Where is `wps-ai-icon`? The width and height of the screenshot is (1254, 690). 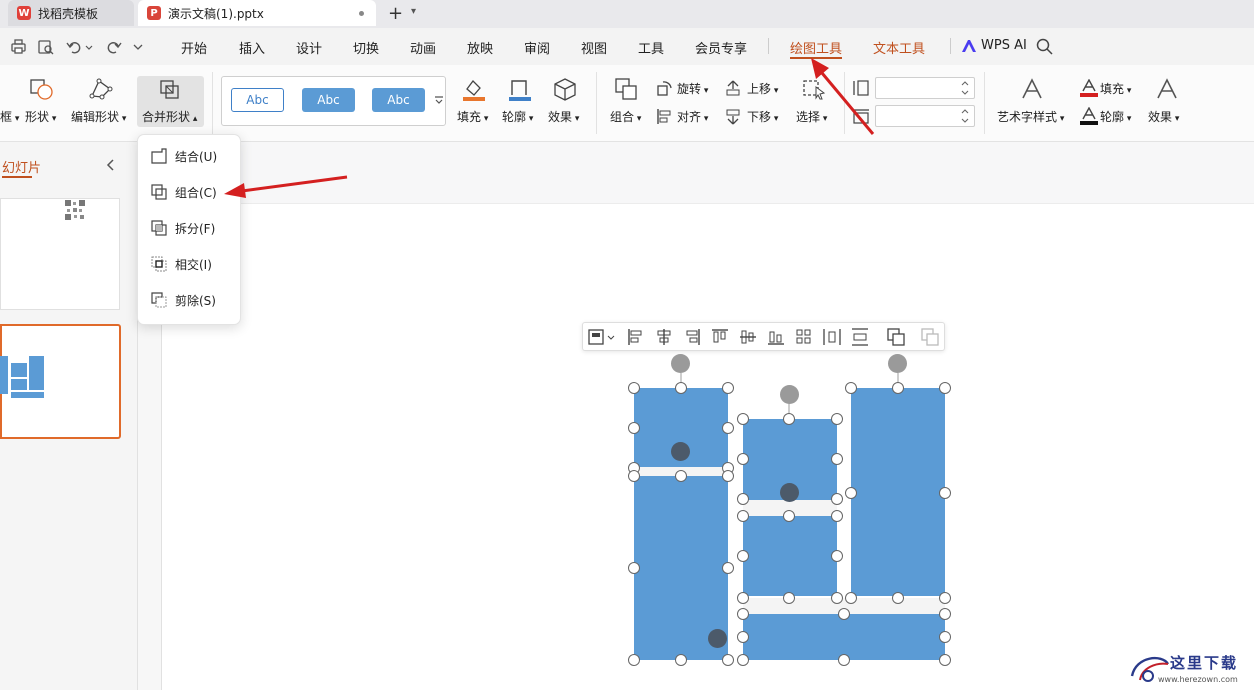 wps-ai-icon is located at coordinates (969, 46).